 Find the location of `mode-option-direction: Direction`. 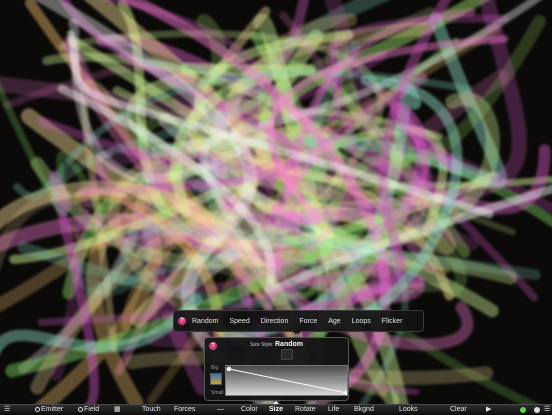

mode-option-direction: Direction is located at coordinates (275, 321).